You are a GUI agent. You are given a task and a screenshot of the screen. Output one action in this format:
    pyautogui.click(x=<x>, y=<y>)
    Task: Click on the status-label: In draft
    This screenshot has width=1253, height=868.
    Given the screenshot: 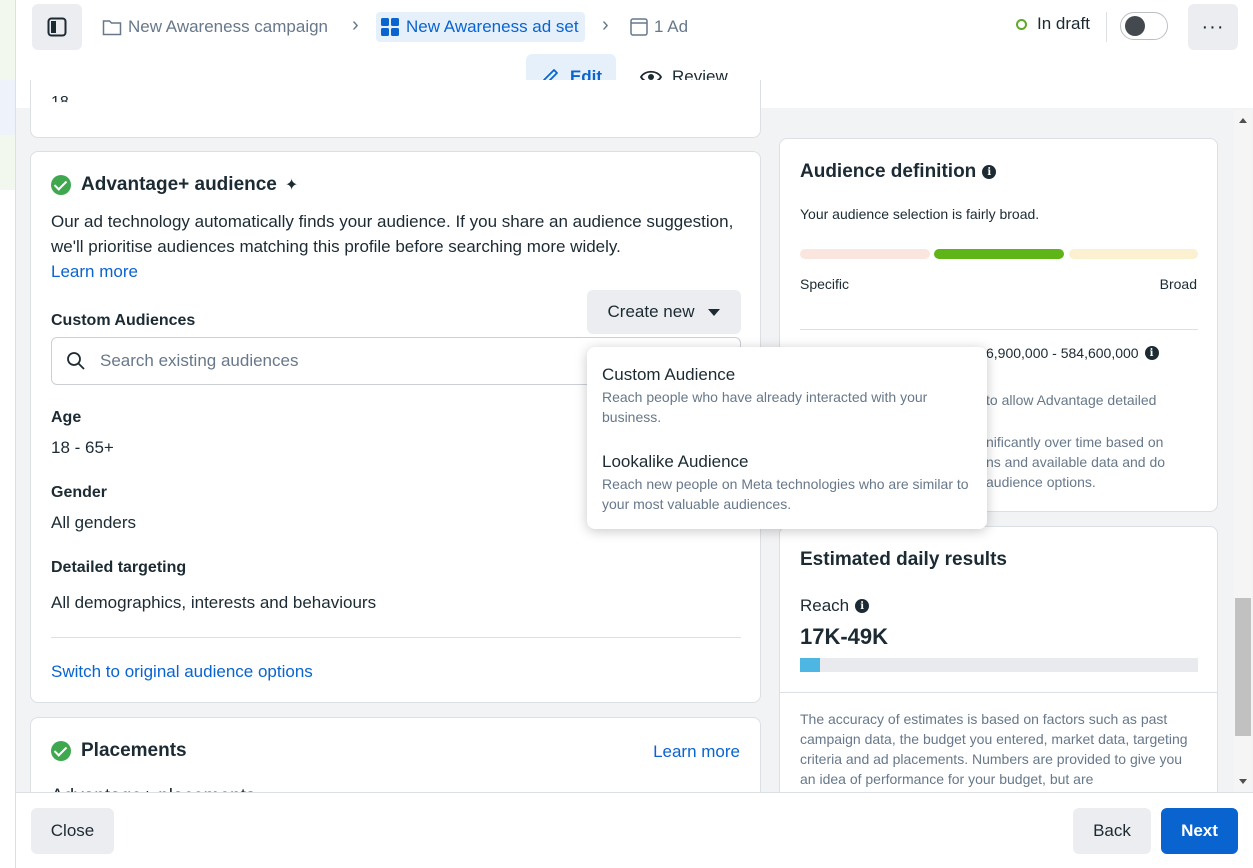 What is the action you would take?
    pyautogui.click(x=1063, y=23)
    